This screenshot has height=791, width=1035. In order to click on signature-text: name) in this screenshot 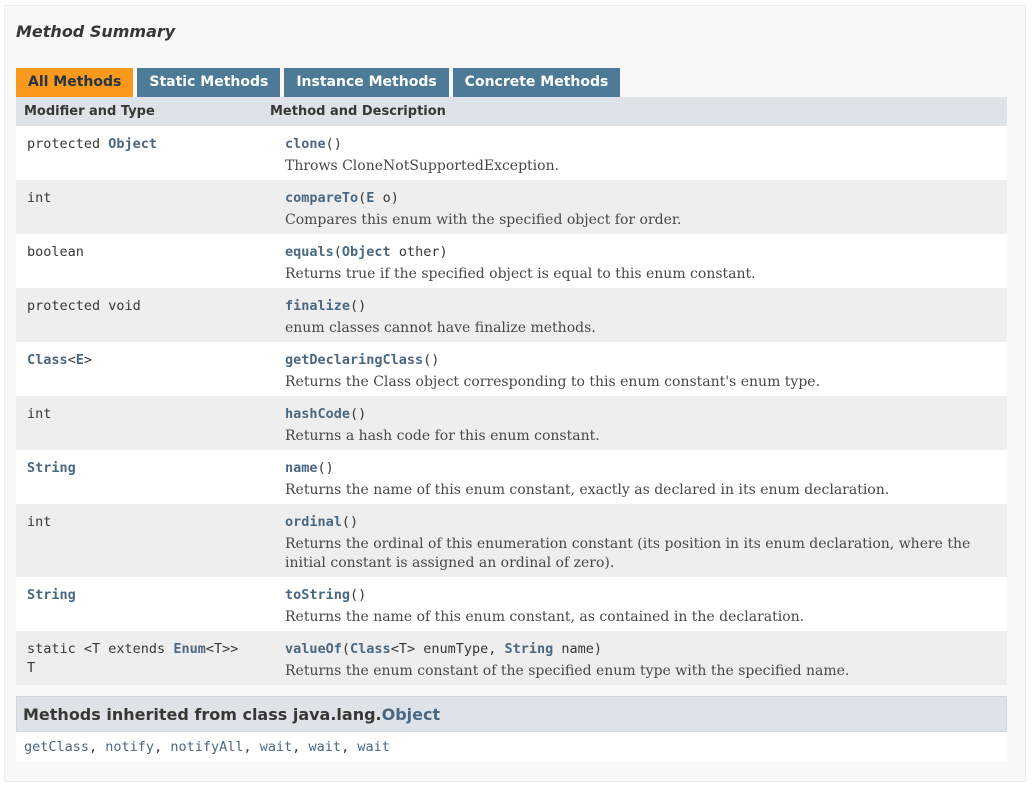, I will do `click(578, 649)`.